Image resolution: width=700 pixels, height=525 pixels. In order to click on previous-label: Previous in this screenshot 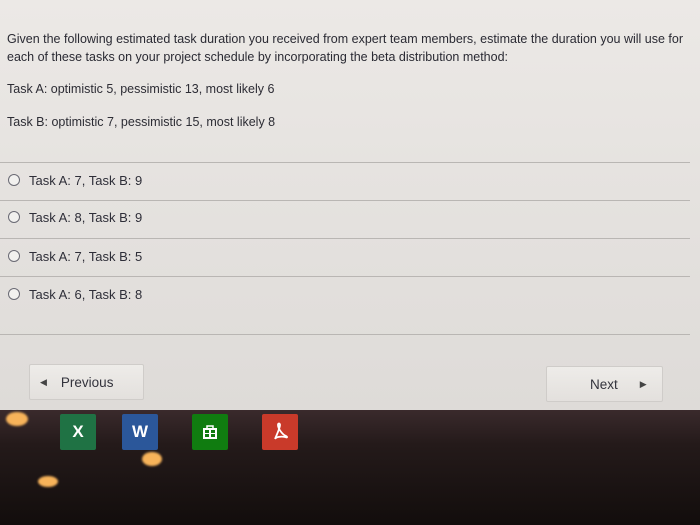, I will do `click(87, 382)`.